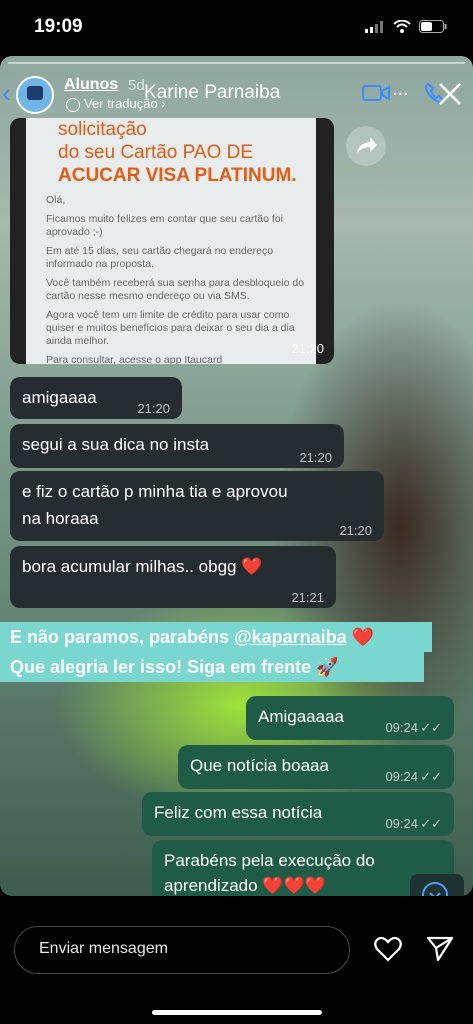 This screenshot has width=473, height=1024. I want to click on wifi-icon, so click(402, 26).